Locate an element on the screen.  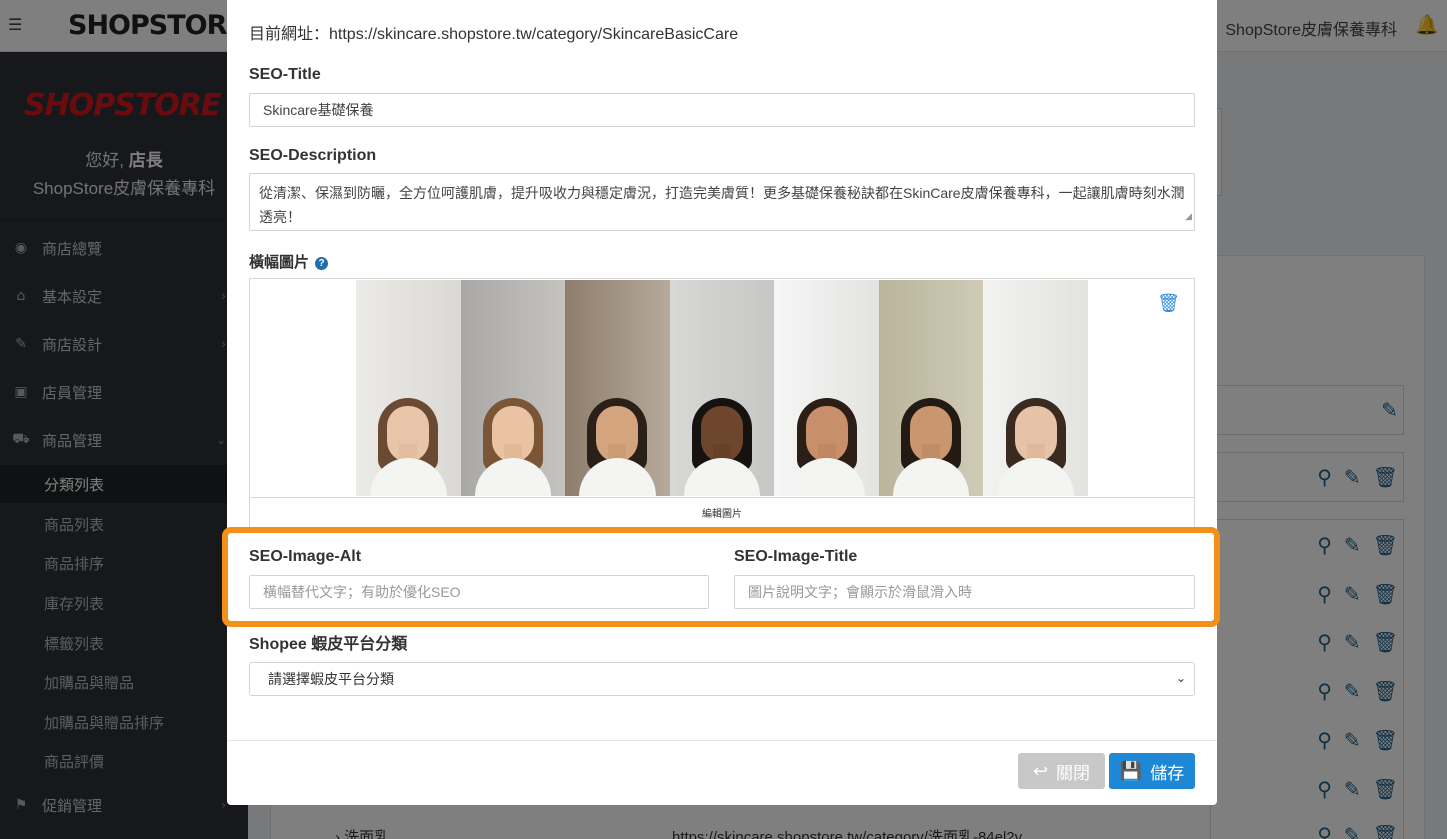
chevron-down-icon: ⌄ is located at coordinates (1180, 678).